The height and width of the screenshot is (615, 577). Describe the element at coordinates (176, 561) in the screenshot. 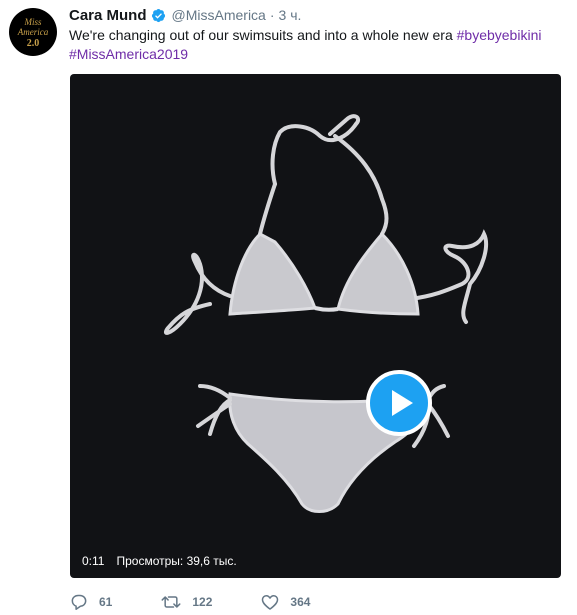

I see `view-count: Просмотры: 39,6 тыс.` at that location.